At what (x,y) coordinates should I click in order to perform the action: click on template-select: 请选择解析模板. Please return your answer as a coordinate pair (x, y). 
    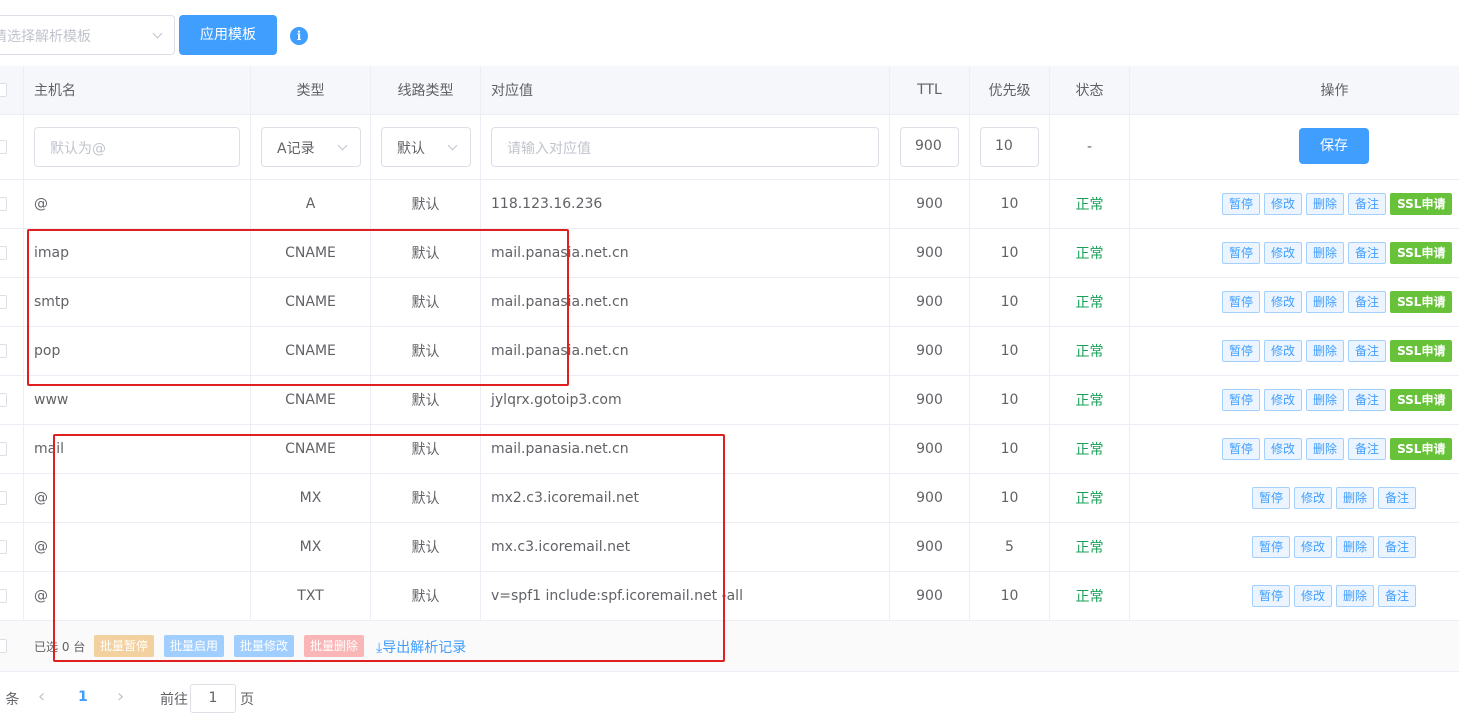
    Looking at the image, I should click on (87, 35).